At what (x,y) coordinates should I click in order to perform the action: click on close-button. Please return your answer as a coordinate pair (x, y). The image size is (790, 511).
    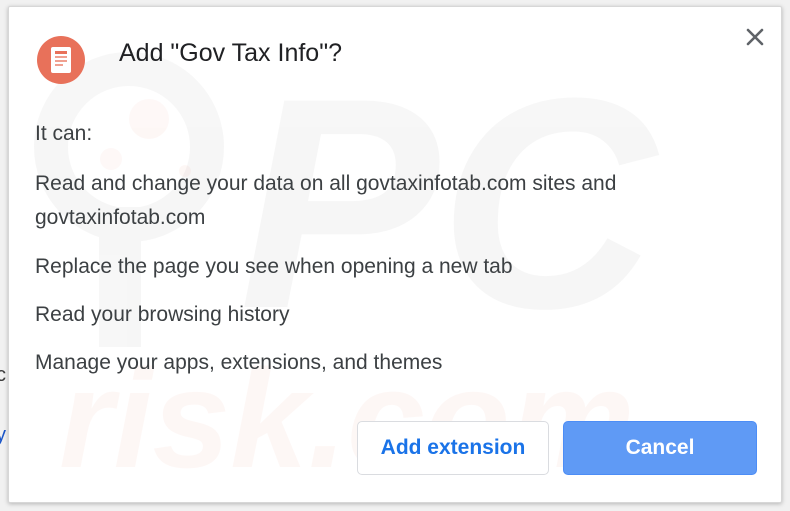
    Looking at the image, I should click on (755, 37).